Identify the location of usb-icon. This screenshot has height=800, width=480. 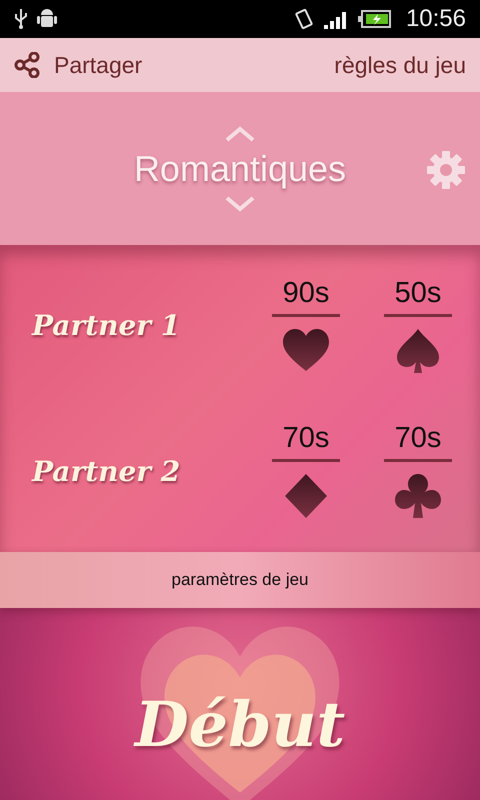
(21, 19).